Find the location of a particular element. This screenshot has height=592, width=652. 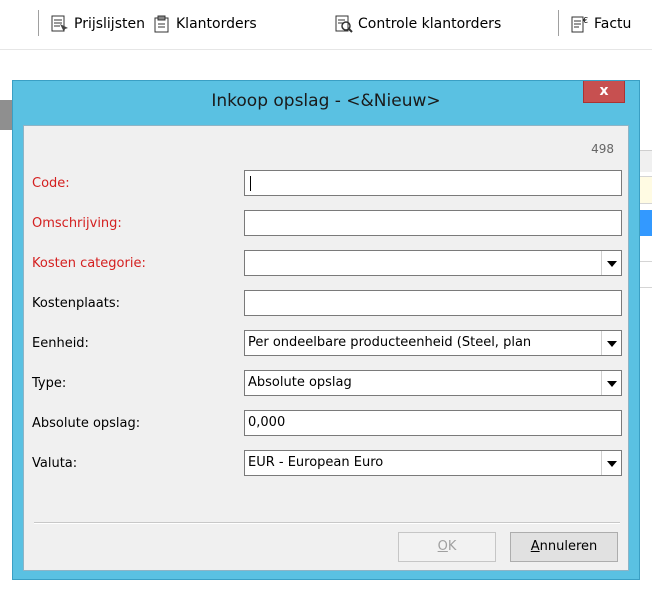

close-icon: x is located at coordinates (604, 91).